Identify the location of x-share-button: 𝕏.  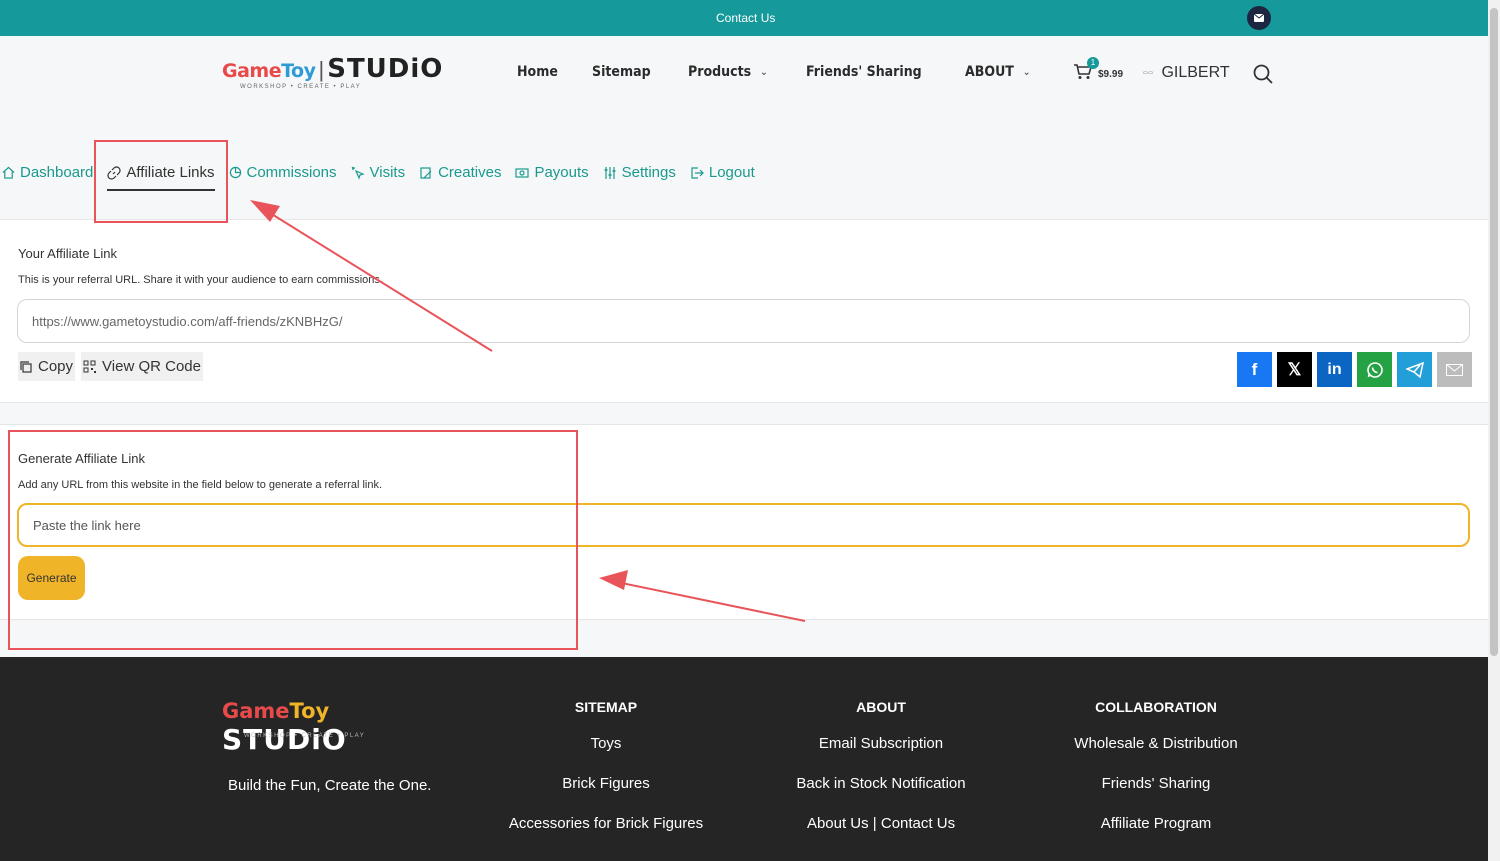
(1294, 369).